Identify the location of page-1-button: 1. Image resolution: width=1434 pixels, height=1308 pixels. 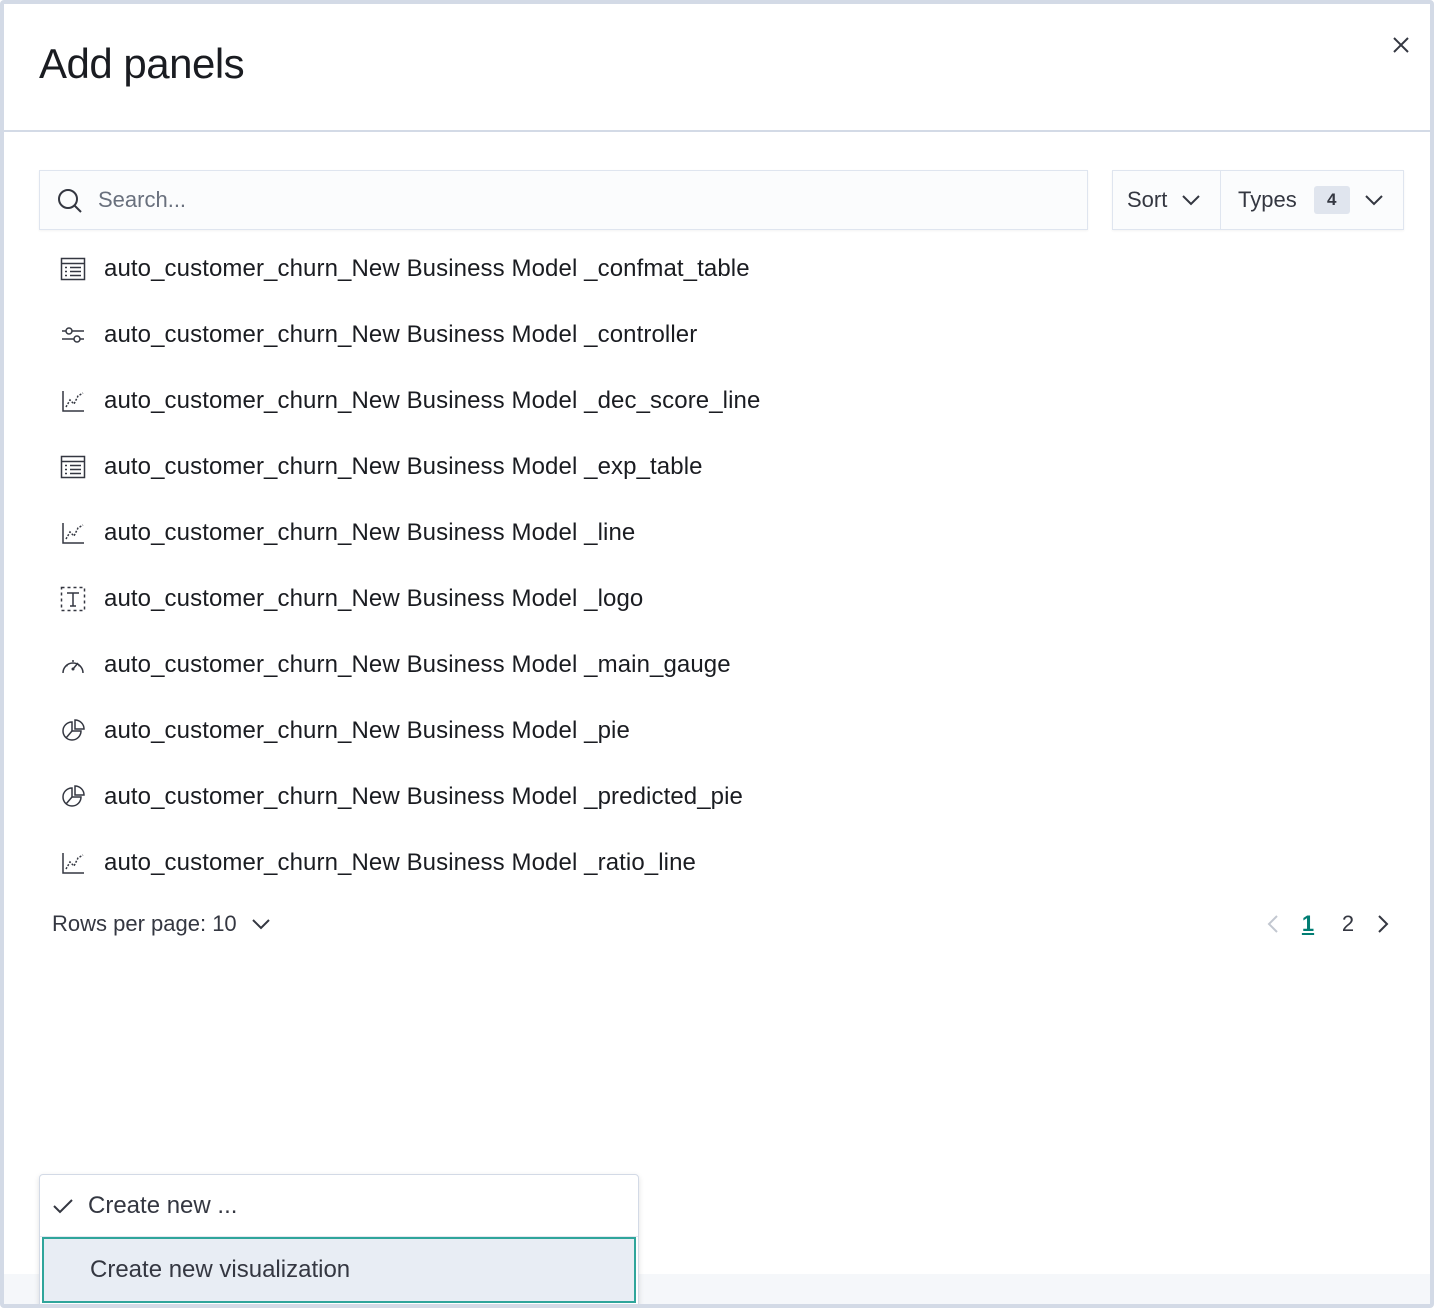
(1308, 924).